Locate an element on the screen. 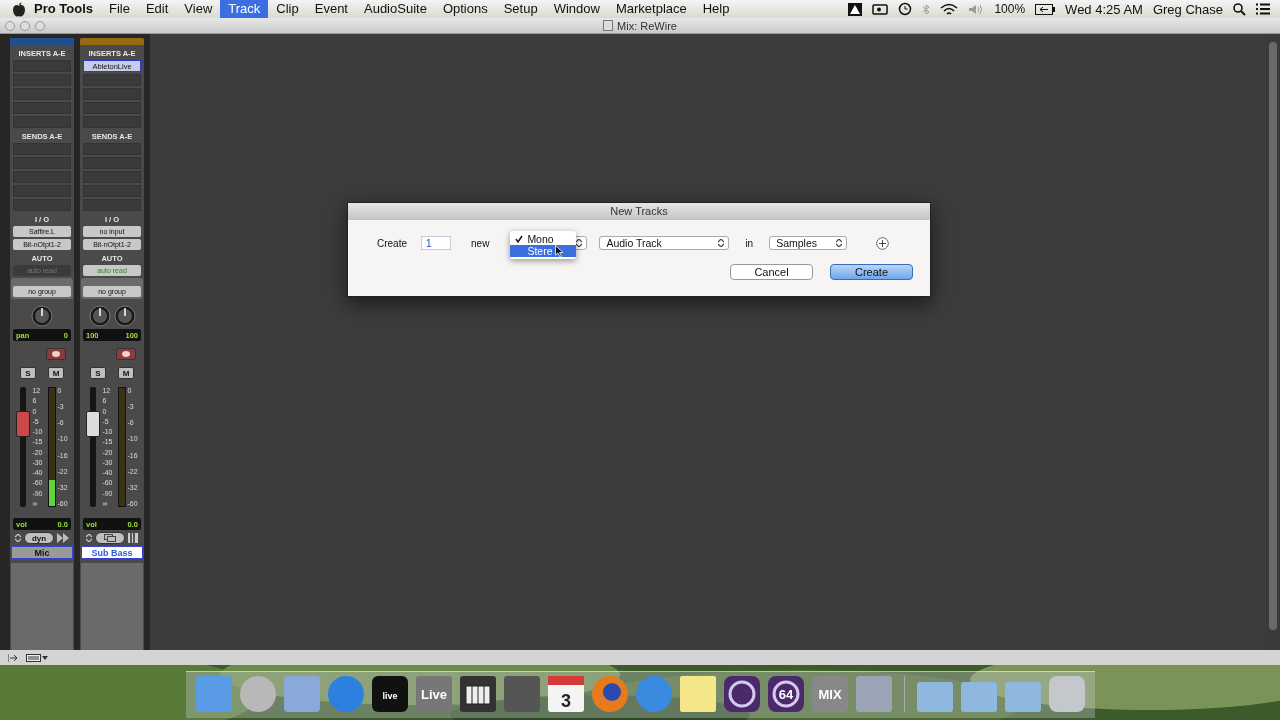 The width and height of the screenshot is (1280, 720). track-name: Sub Bass is located at coordinates (112, 552).